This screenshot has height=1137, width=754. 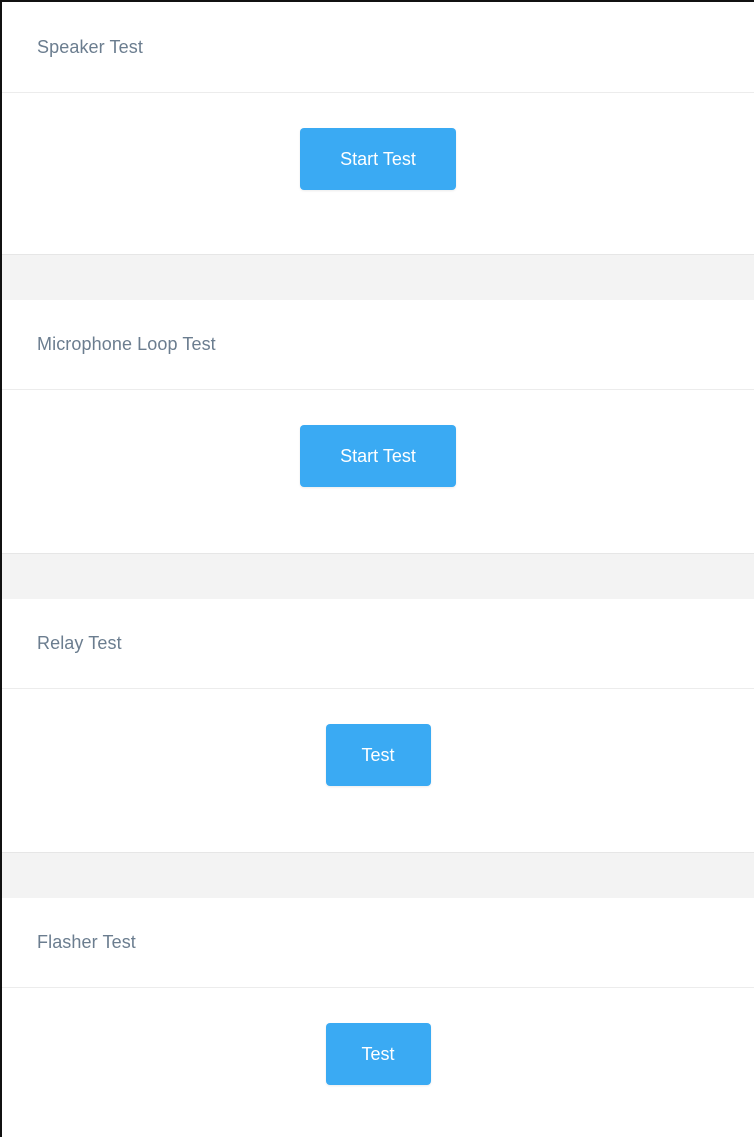 What do you see at coordinates (378, 755) in the screenshot?
I see `relay-test-button: Test` at bounding box center [378, 755].